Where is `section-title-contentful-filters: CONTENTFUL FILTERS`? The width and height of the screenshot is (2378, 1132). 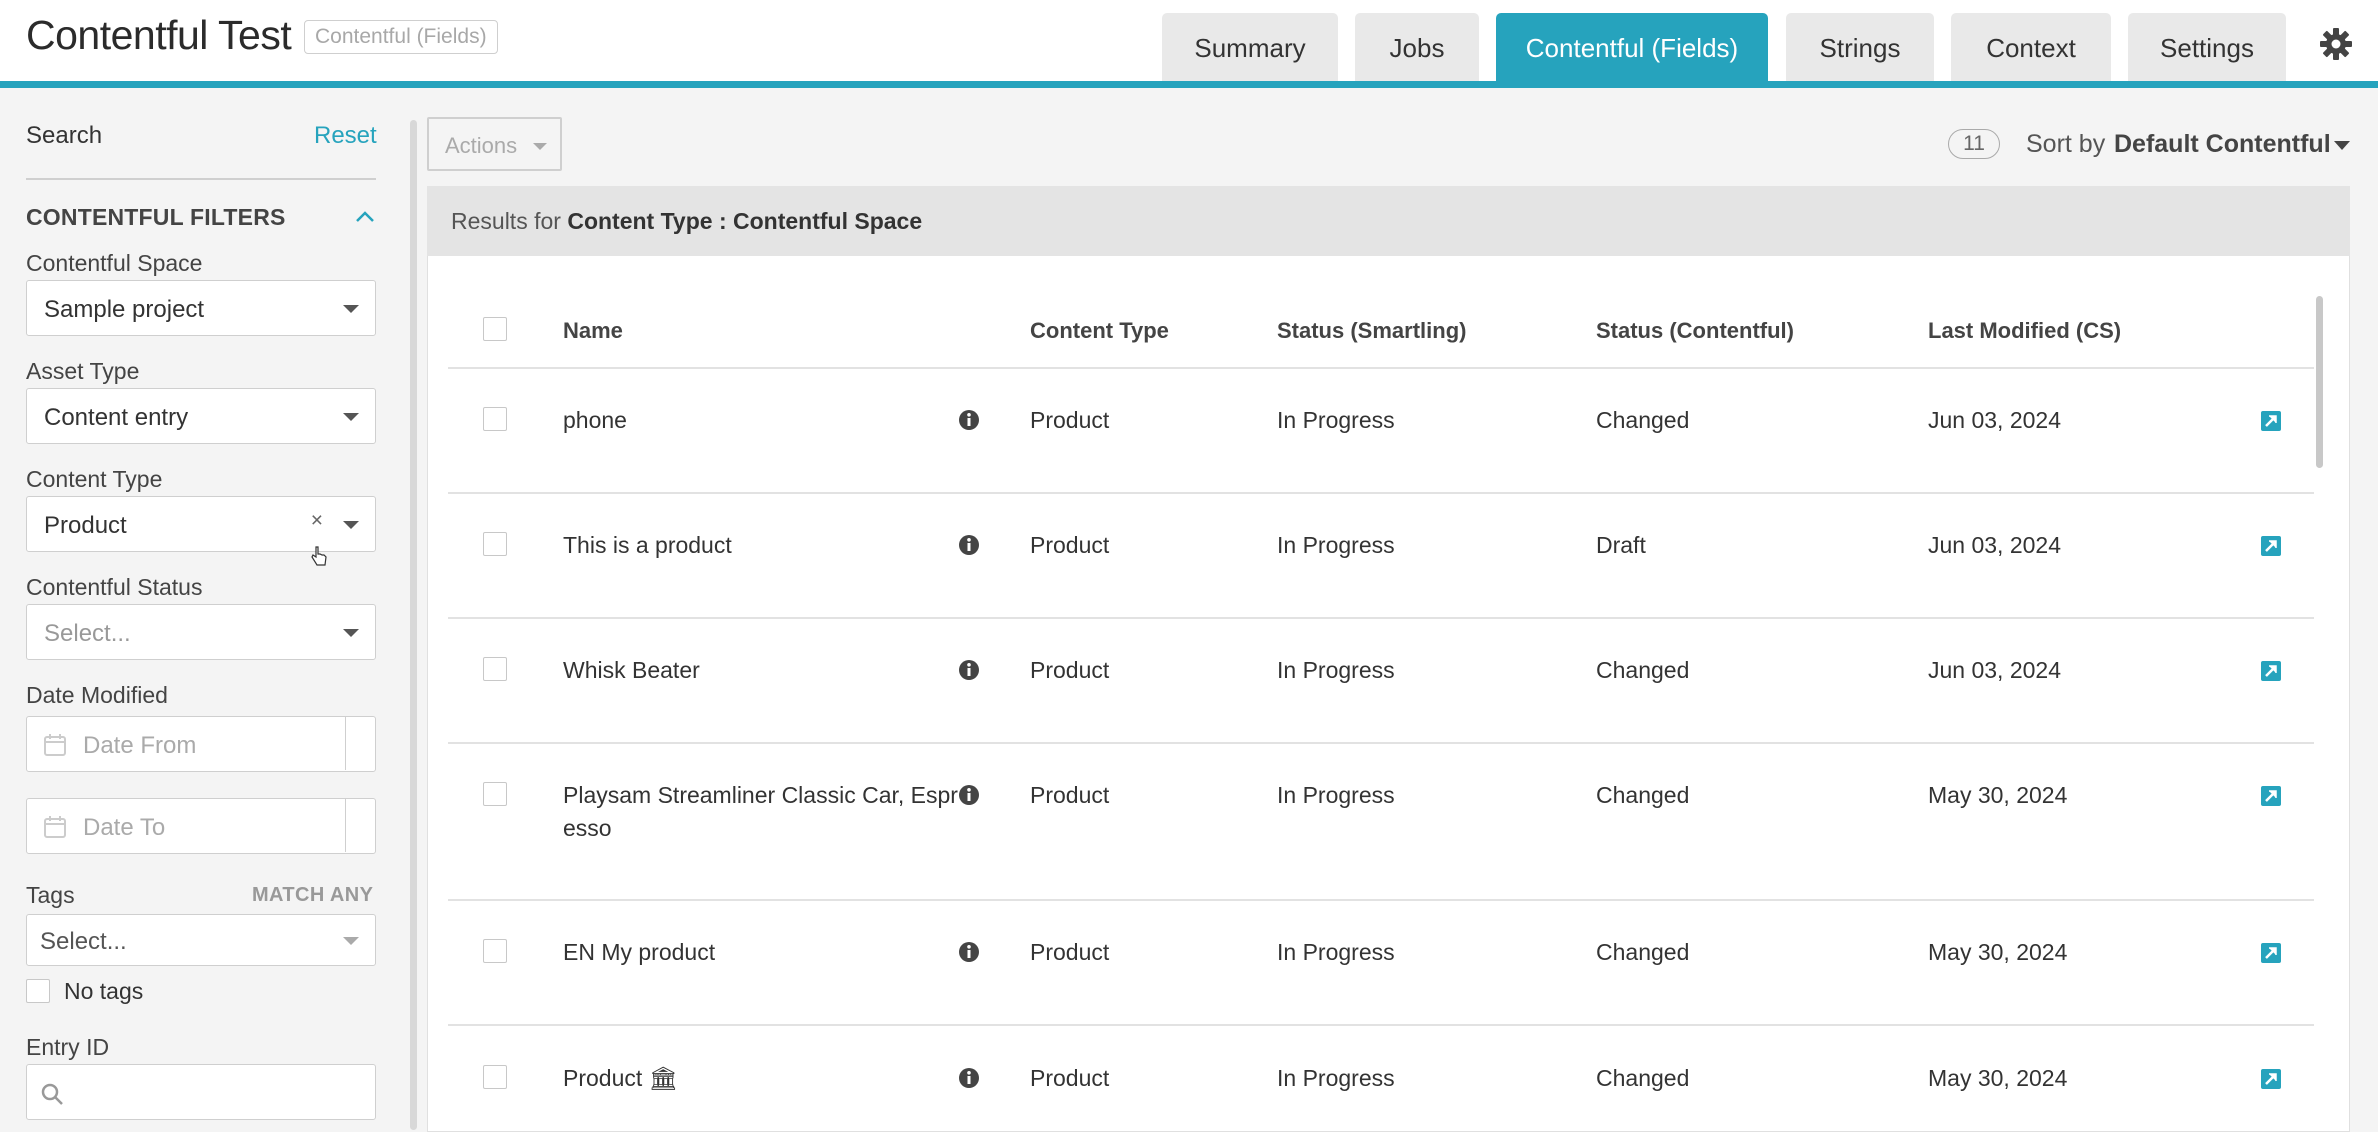
section-title-contentful-filters: CONTENTFUL FILTERS is located at coordinates (156, 217).